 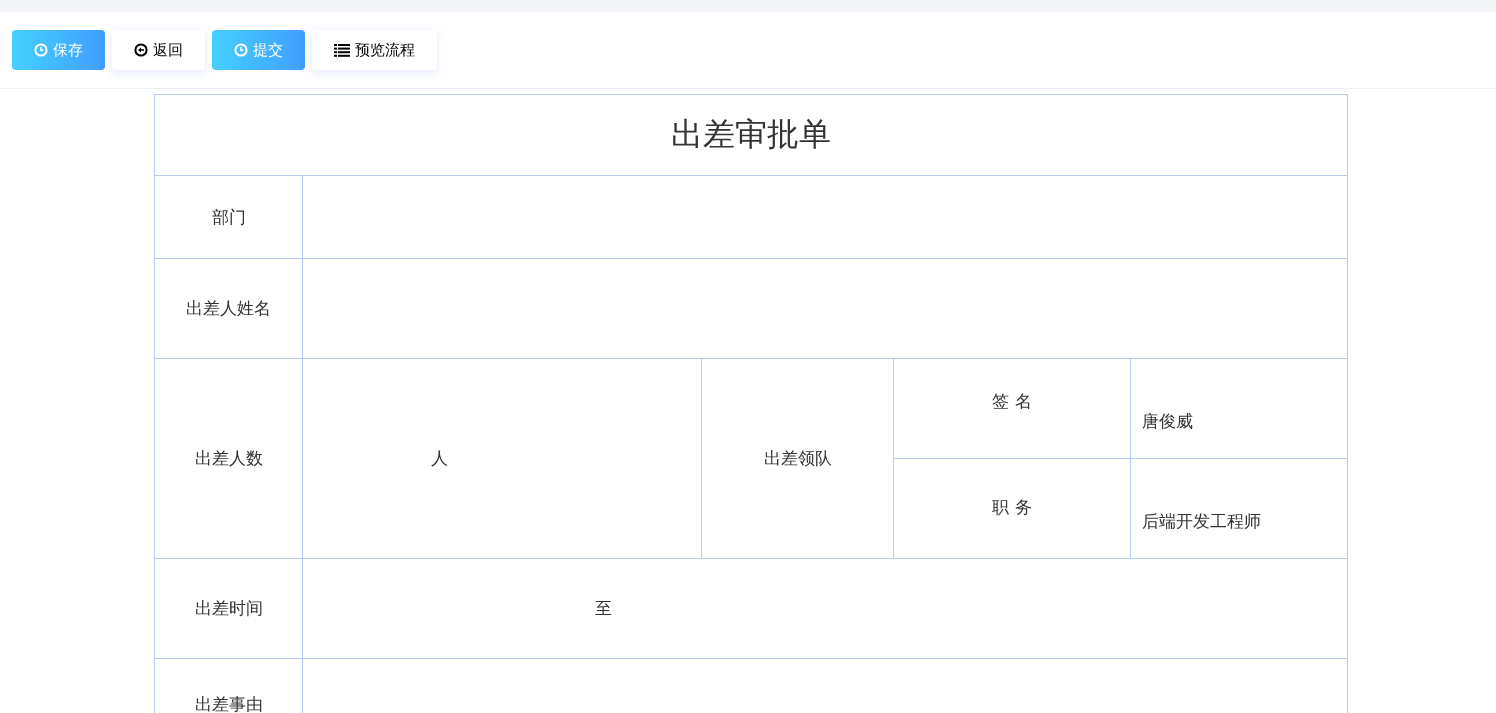 What do you see at coordinates (158, 50) in the screenshot?
I see `toolbar-button: 返回` at bounding box center [158, 50].